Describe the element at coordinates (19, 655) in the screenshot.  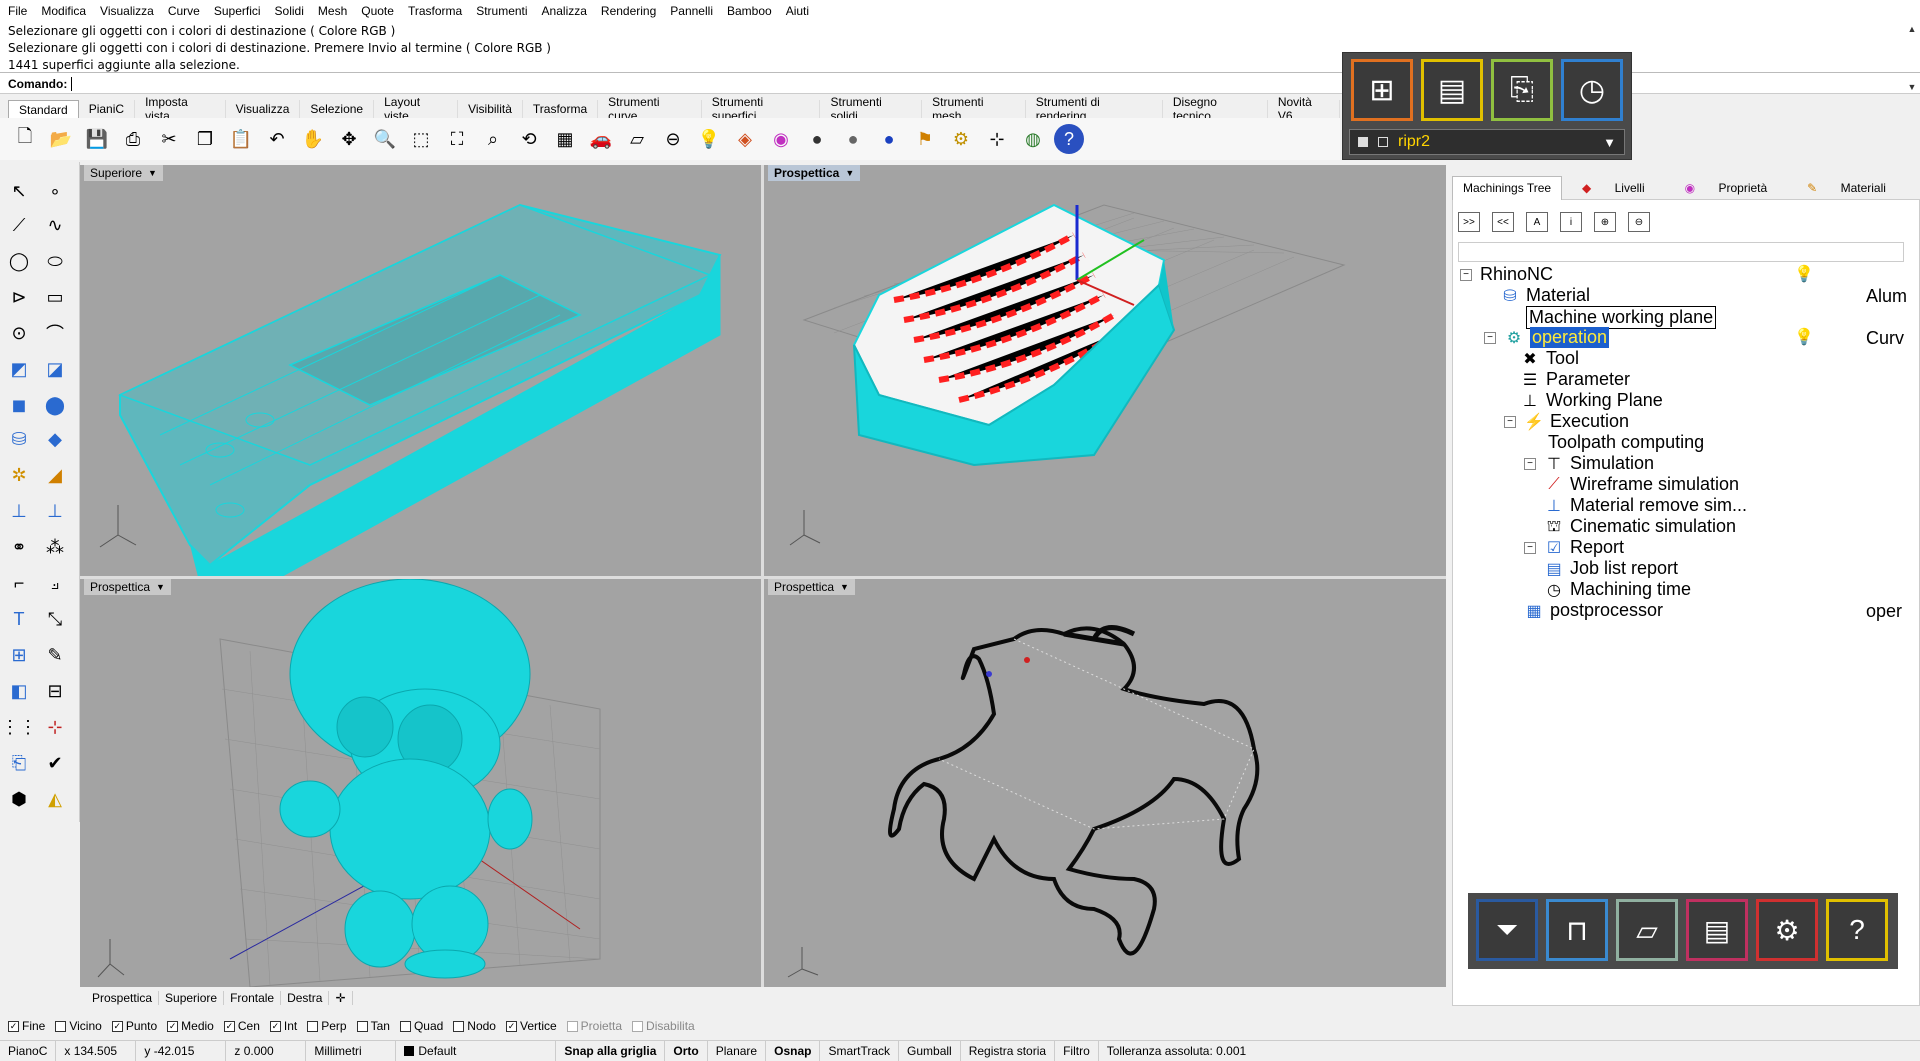
I see `group-icon: ⊞` at that location.